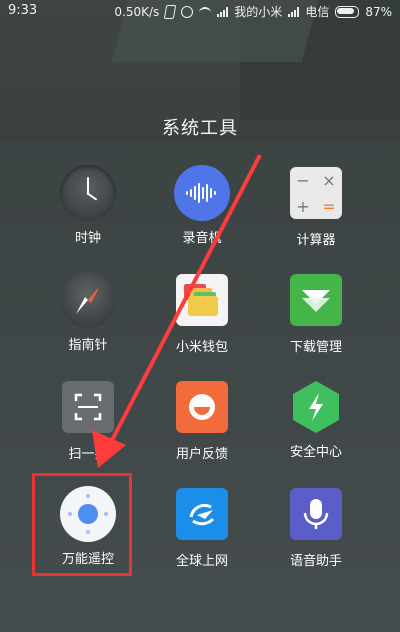 This screenshot has width=400, height=632. What do you see at coordinates (201, 347) in the screenshot?
I see `app-label: 小米钱包` at bounding box center [201, 347].